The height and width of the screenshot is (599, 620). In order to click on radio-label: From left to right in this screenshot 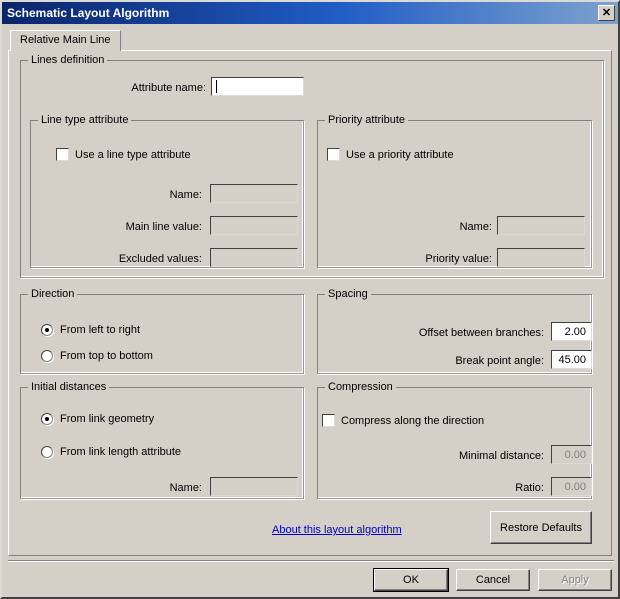, I will do `click(100, 330)`.